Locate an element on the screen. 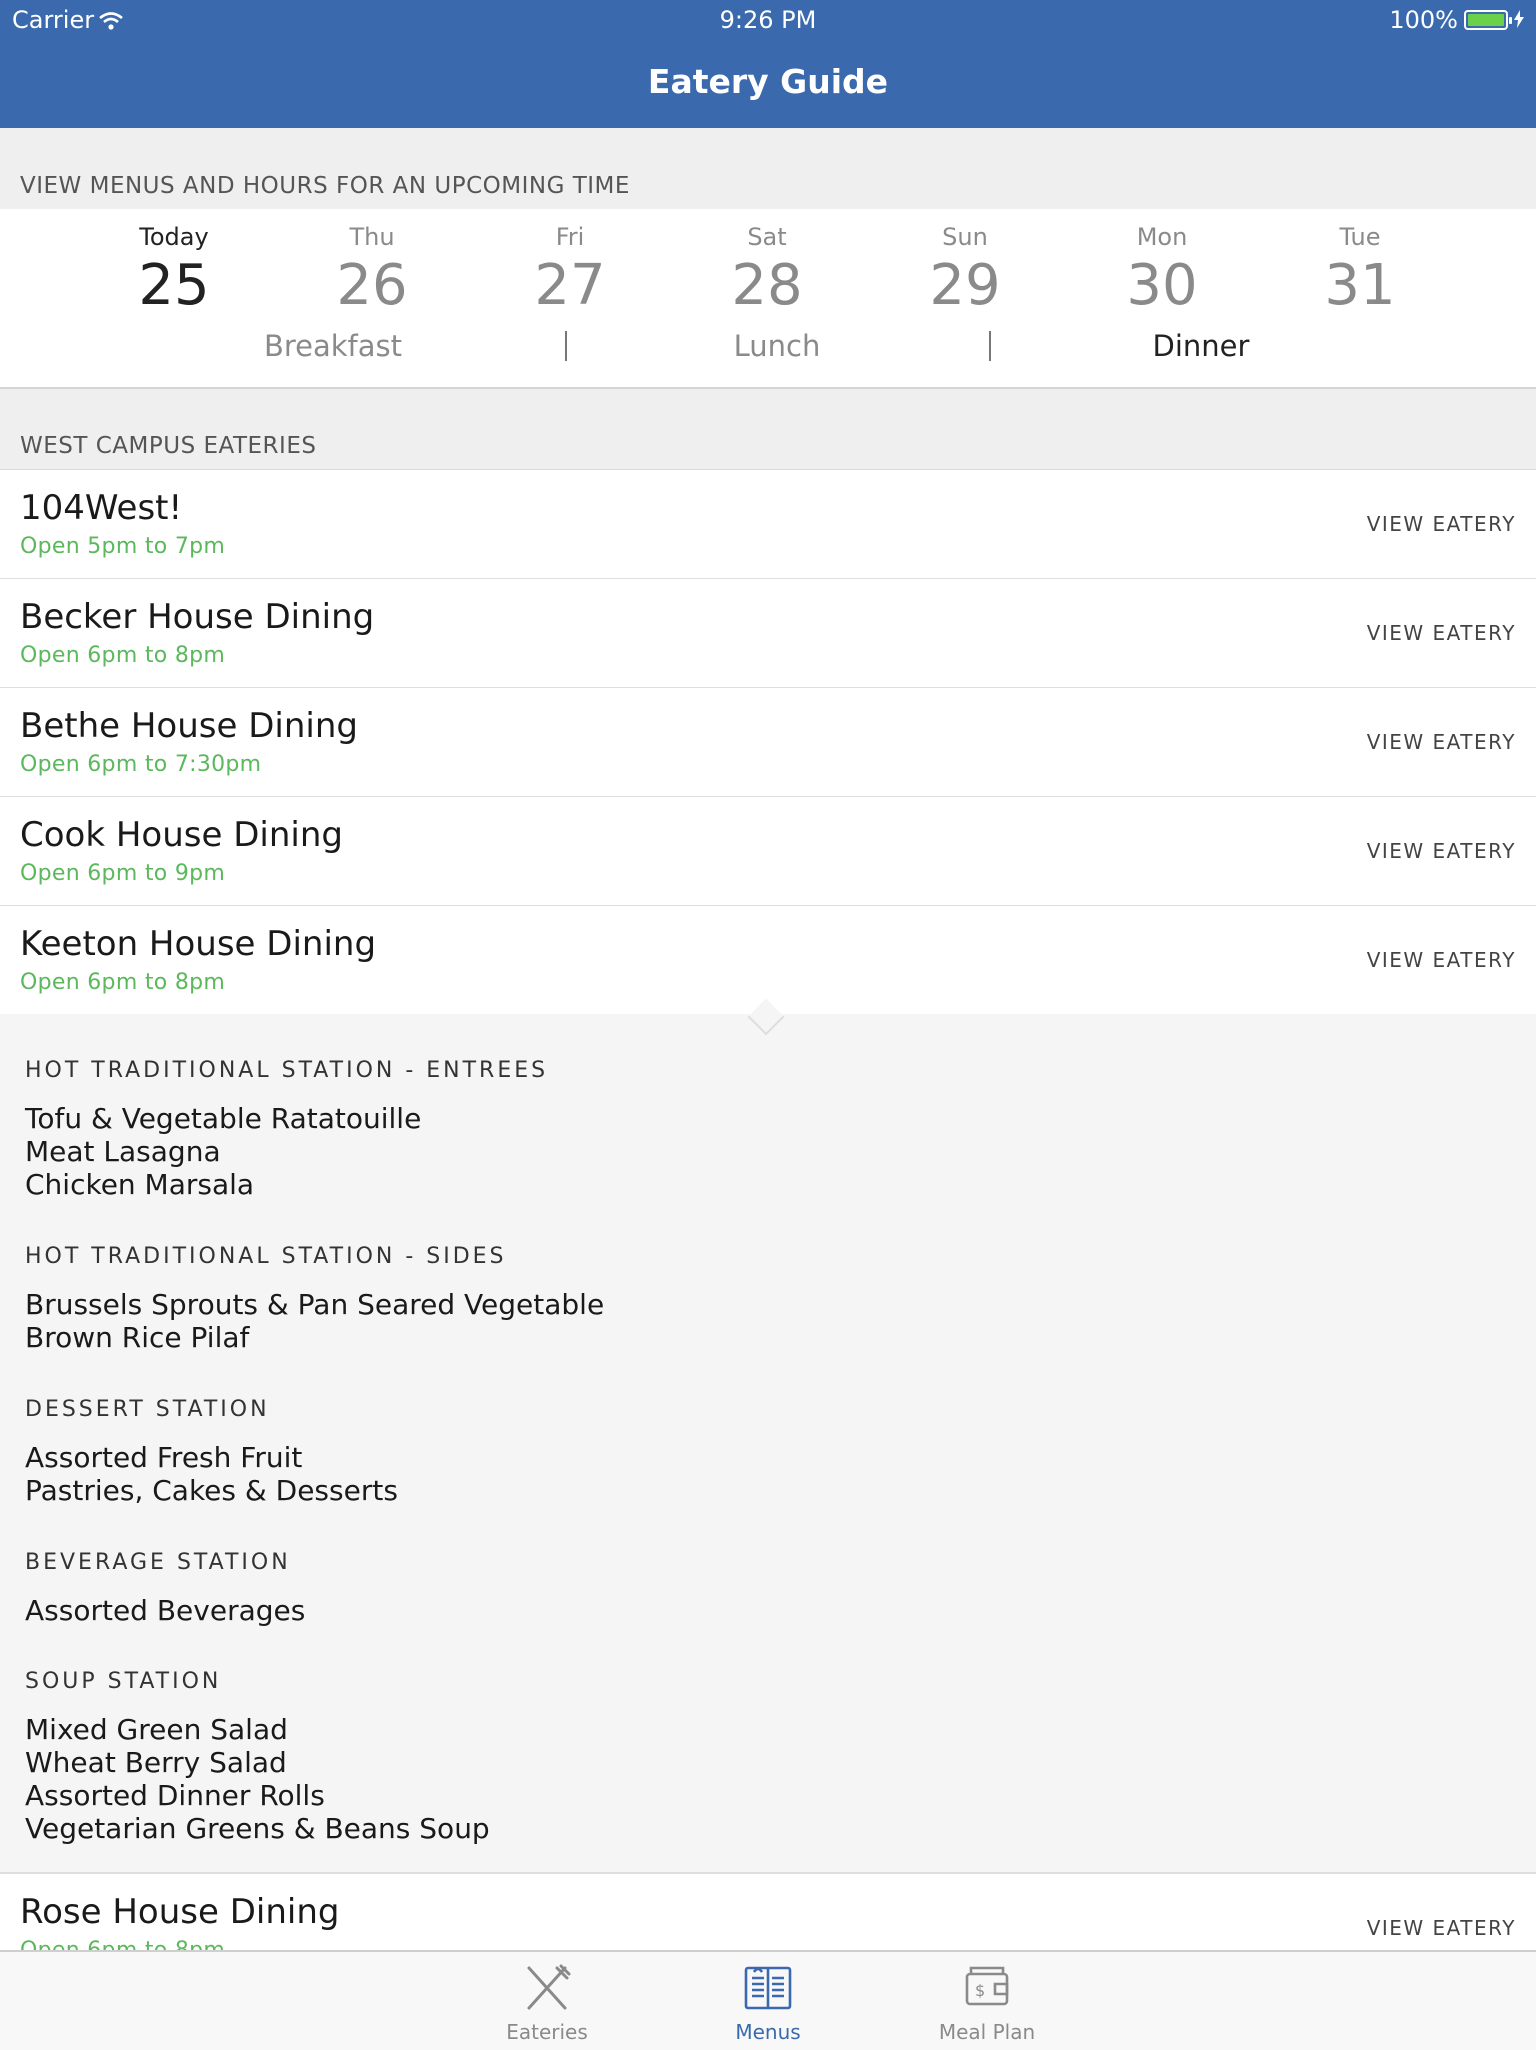 This screenshot has width=1536, height=2050. menu-item: Tofu & Vegetable Ratatouille is located at coordinates (223, 1118).